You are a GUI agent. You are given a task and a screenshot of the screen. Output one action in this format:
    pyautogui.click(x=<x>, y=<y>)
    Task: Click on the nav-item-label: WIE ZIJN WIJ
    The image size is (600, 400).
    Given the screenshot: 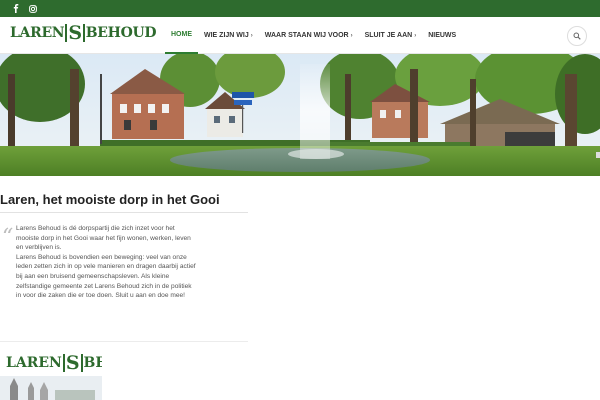 What is the action you would take?
    pyautogui.click(x=226, y=35)
    